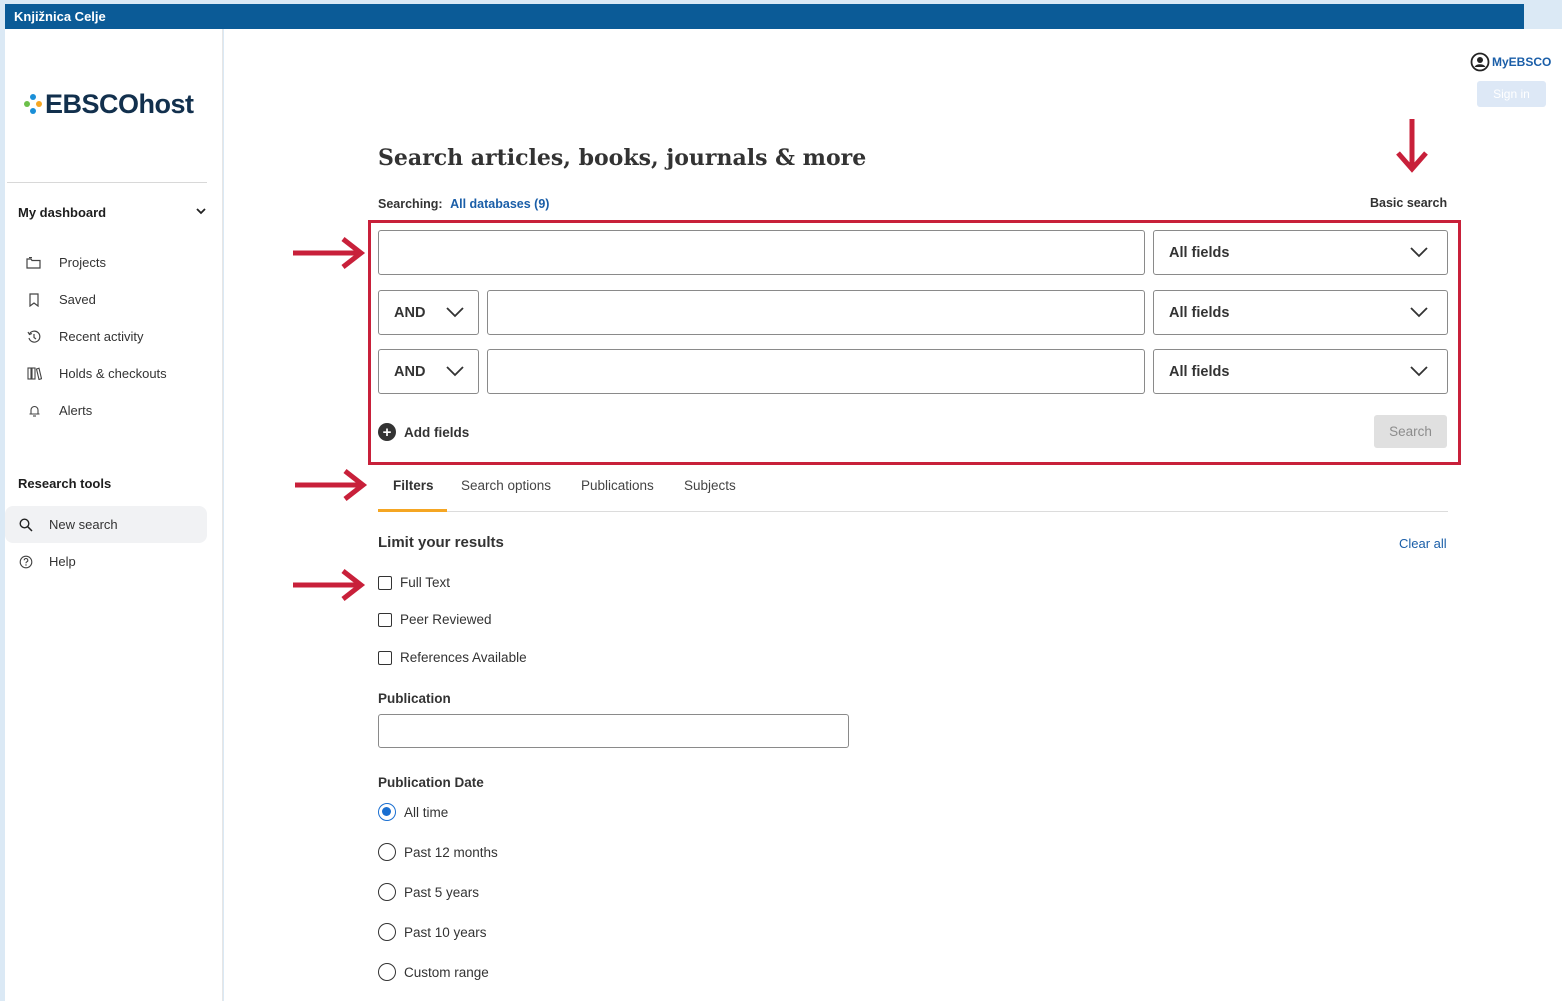 This screenshot has width=1562, height=1001. I want to click on books-icon, so click(34, 374).